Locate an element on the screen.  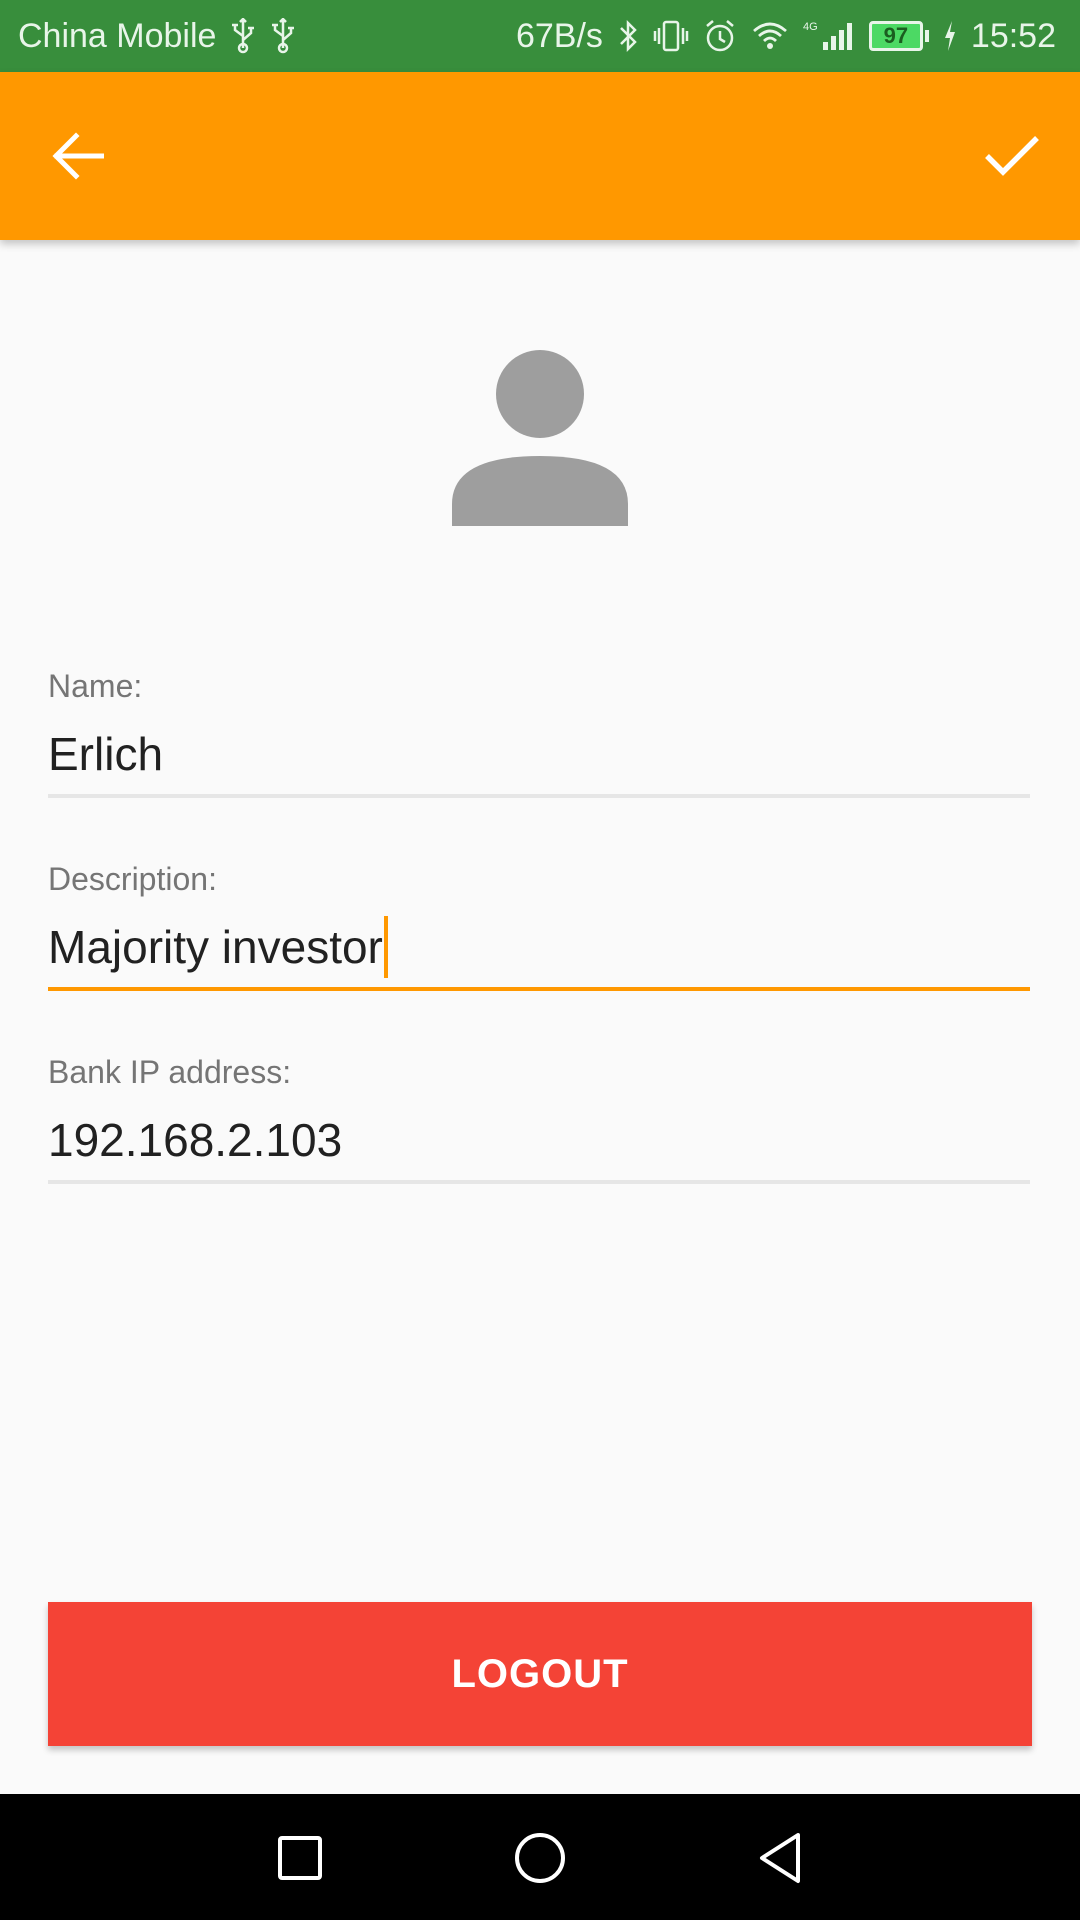
recent-apps-icon is located at coordinates (300, 1858).